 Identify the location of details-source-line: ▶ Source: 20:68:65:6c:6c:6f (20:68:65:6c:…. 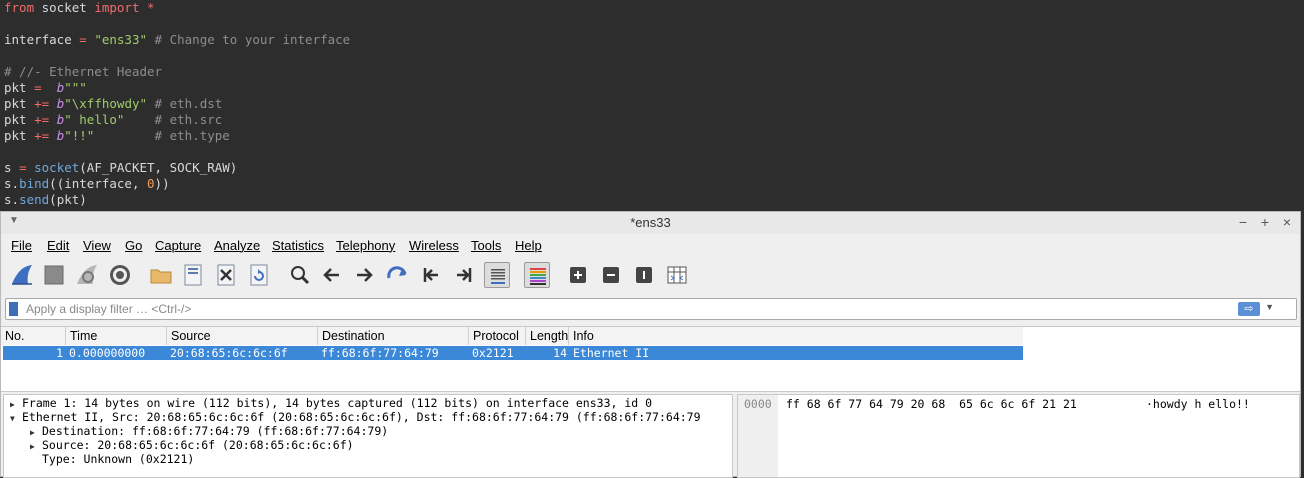
(192, 445).